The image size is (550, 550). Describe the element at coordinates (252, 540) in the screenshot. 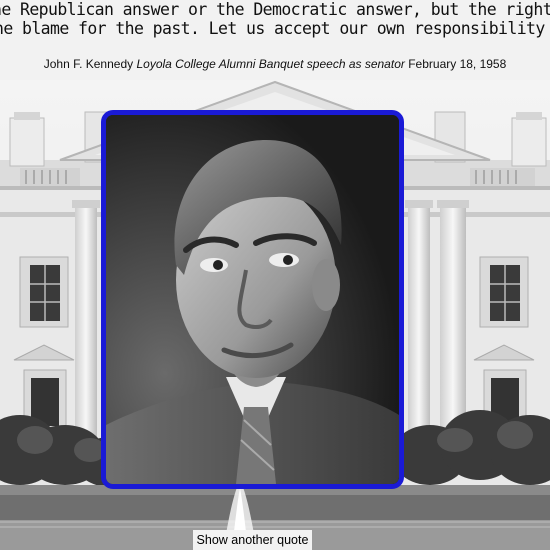

I see `show-another-quote-button: Show another quote` at that location.